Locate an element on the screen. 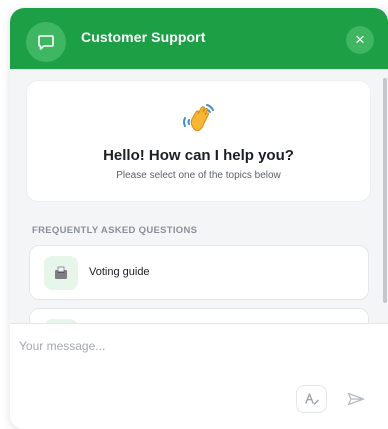 This screenshot has width=388, height=429. faq-heading: FREQUENTLY ASKED QUESTIONS is located at coordinates (115, 230).